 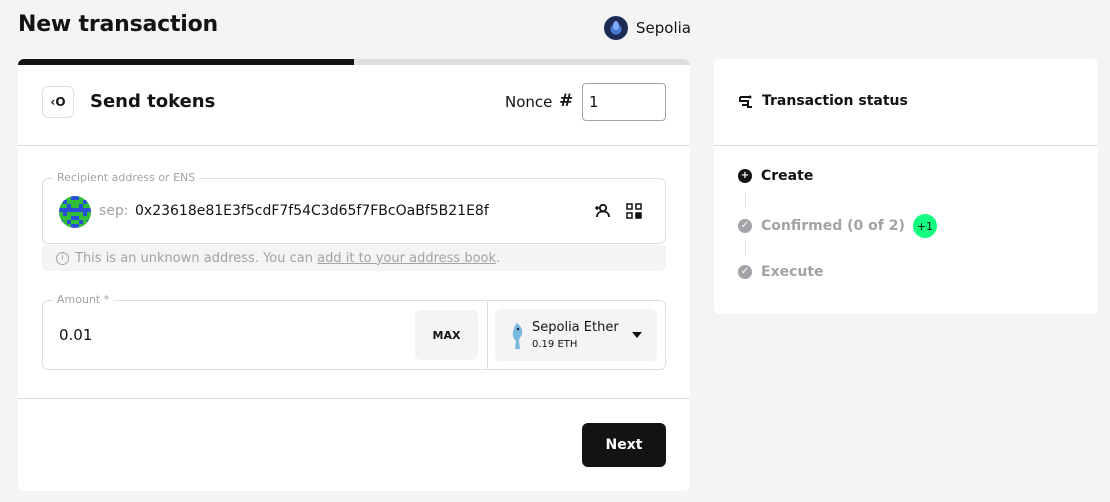 I want to click on address-avatar, so click(x=75, y=212).